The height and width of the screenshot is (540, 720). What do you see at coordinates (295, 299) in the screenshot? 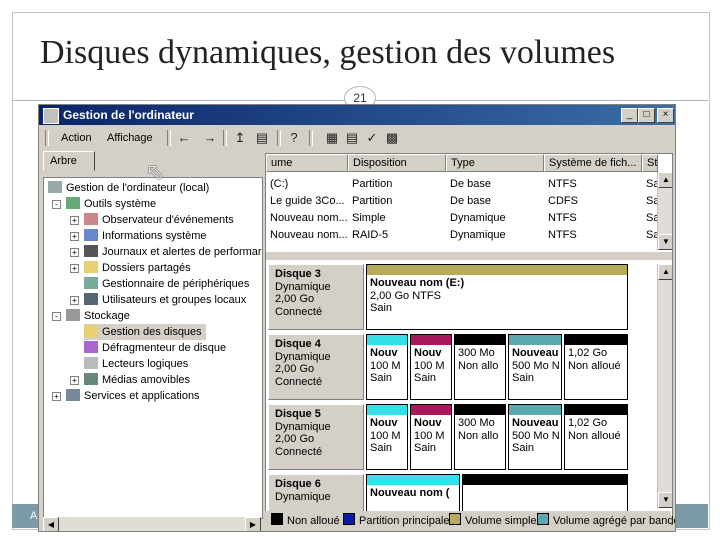
I see `disk-size: 2,00 Go` at bounding box center [295, 299].